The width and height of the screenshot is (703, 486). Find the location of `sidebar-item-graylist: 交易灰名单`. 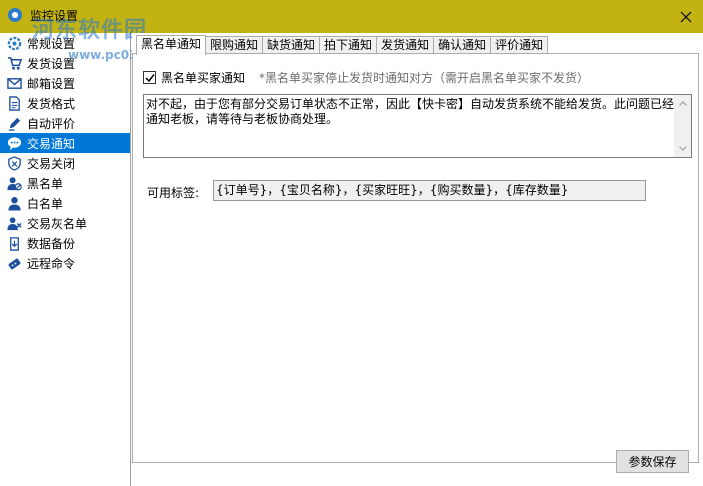

sidebar-item-graylist: 交易灰名单 is located at coordinates (65, 223).